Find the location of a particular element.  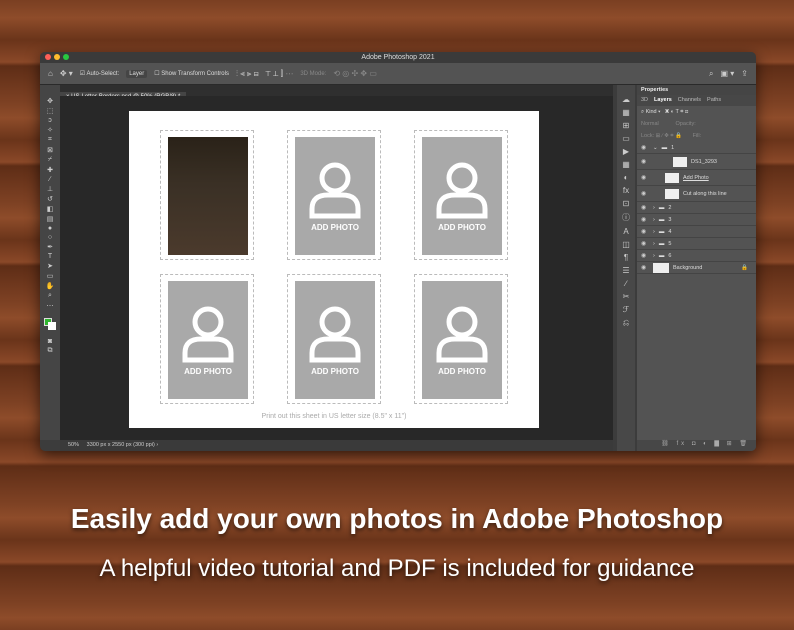

path-select-icon: ➤ is located at coordinates (50, 266).